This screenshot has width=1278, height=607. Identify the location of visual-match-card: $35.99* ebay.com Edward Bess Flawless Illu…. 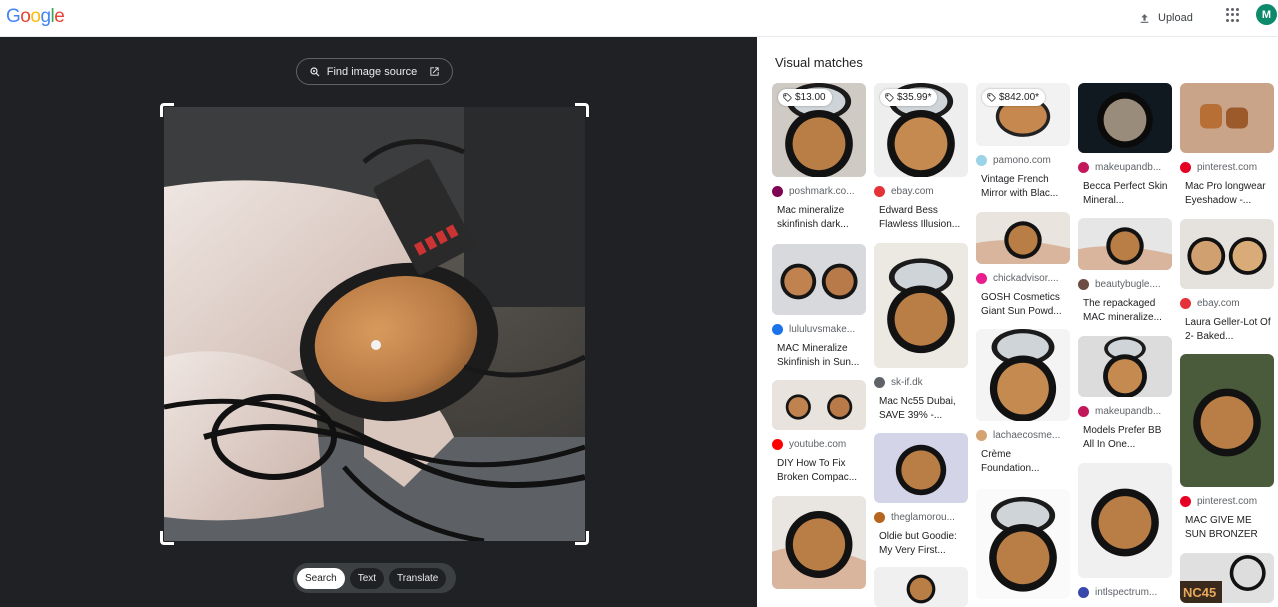
(921, 157).